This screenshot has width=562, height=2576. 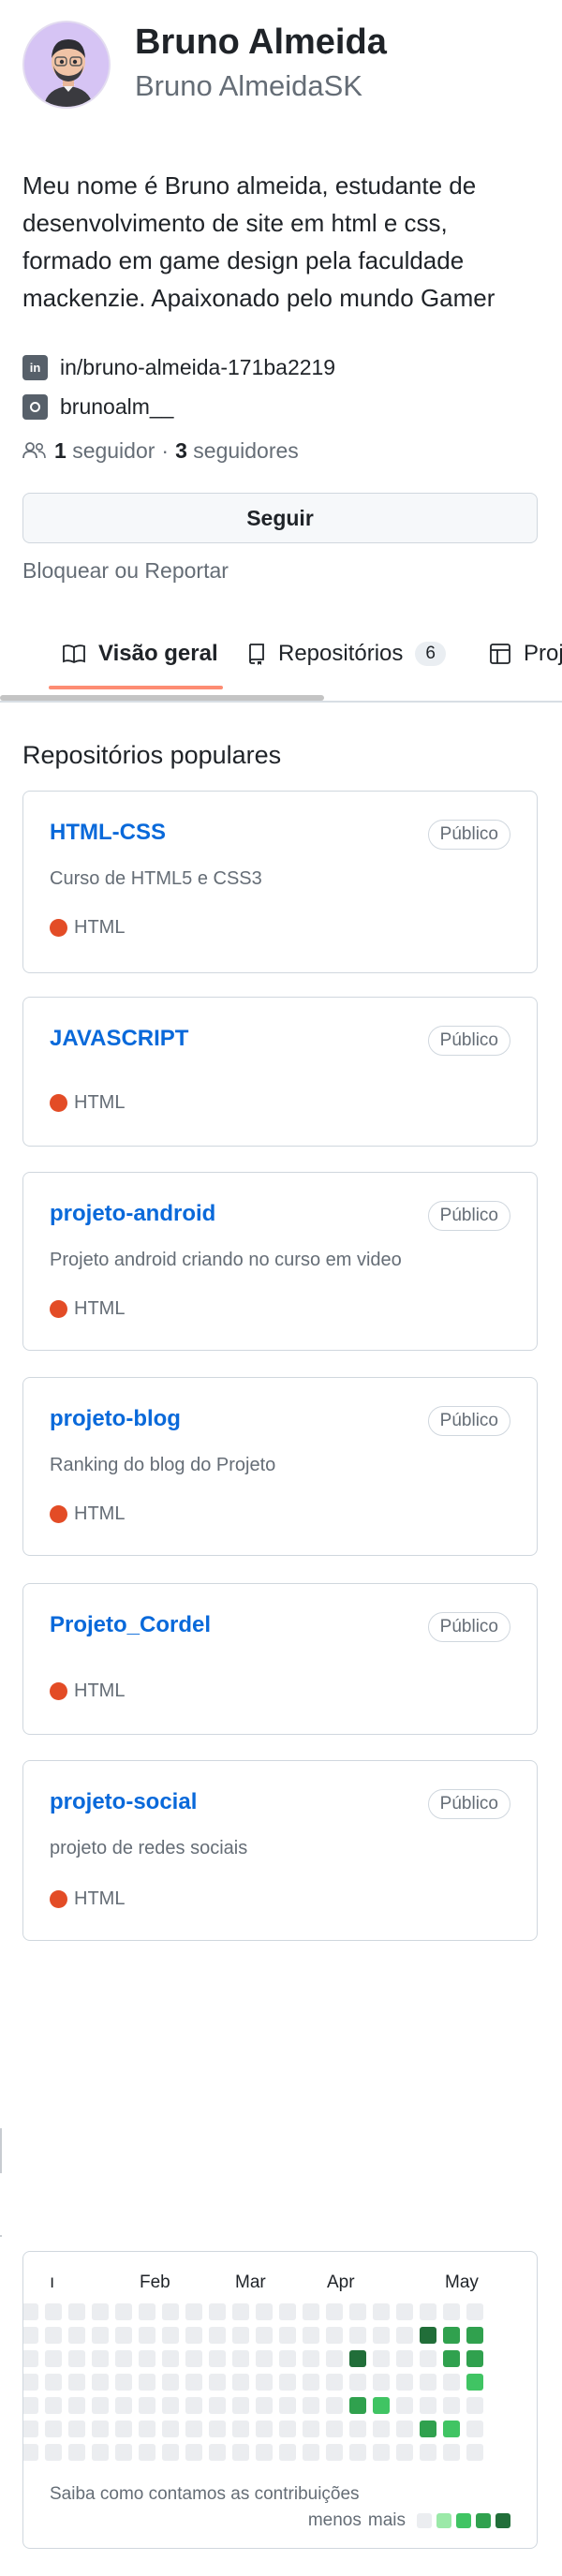 I want to click on tab-repositories: Repositórios 6, so click(x=346, y=653).